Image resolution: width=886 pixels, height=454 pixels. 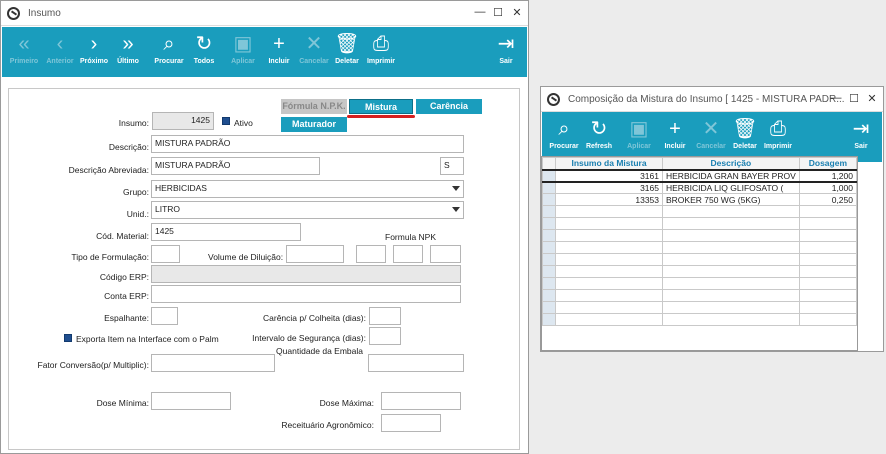 What do you see at coordinates (191, 401) in the screenshot?
I see `dose-minima-field` at bounding box center [191, 401].